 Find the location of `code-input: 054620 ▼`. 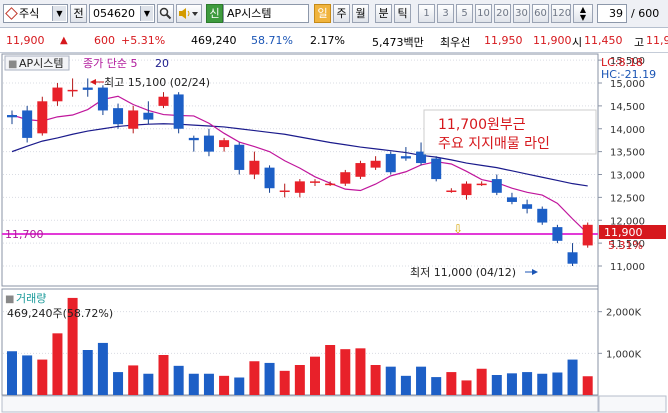

code-input: 054620 ▼ is located at coordinates (122, 13).